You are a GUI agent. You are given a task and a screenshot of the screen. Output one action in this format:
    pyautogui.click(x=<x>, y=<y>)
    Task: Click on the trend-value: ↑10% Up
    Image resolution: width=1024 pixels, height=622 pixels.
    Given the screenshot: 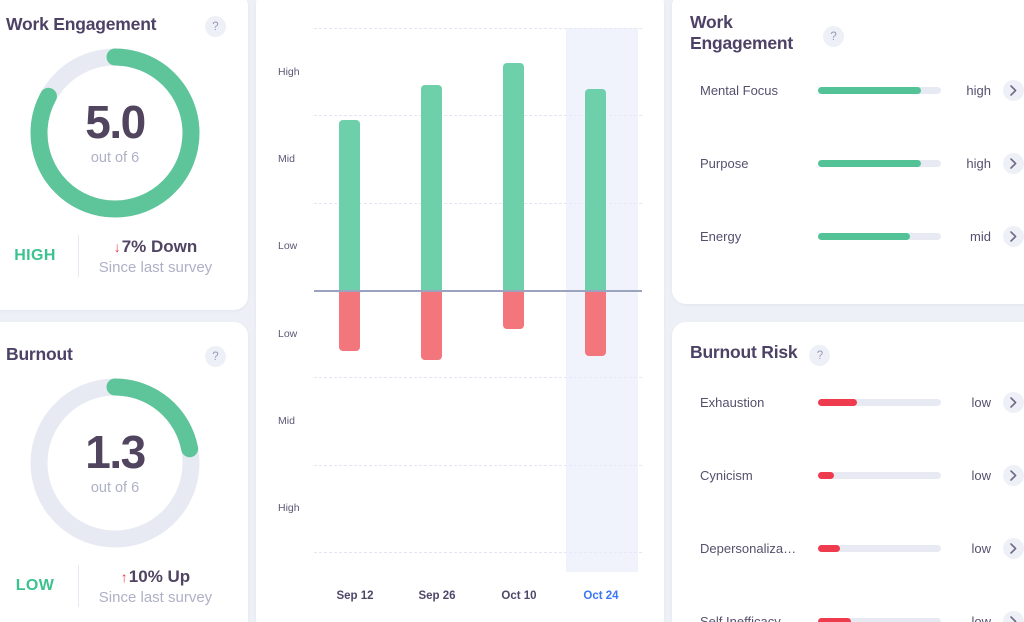 What is the action you would take?
    pyautogui.click(x=155, y=577)
    